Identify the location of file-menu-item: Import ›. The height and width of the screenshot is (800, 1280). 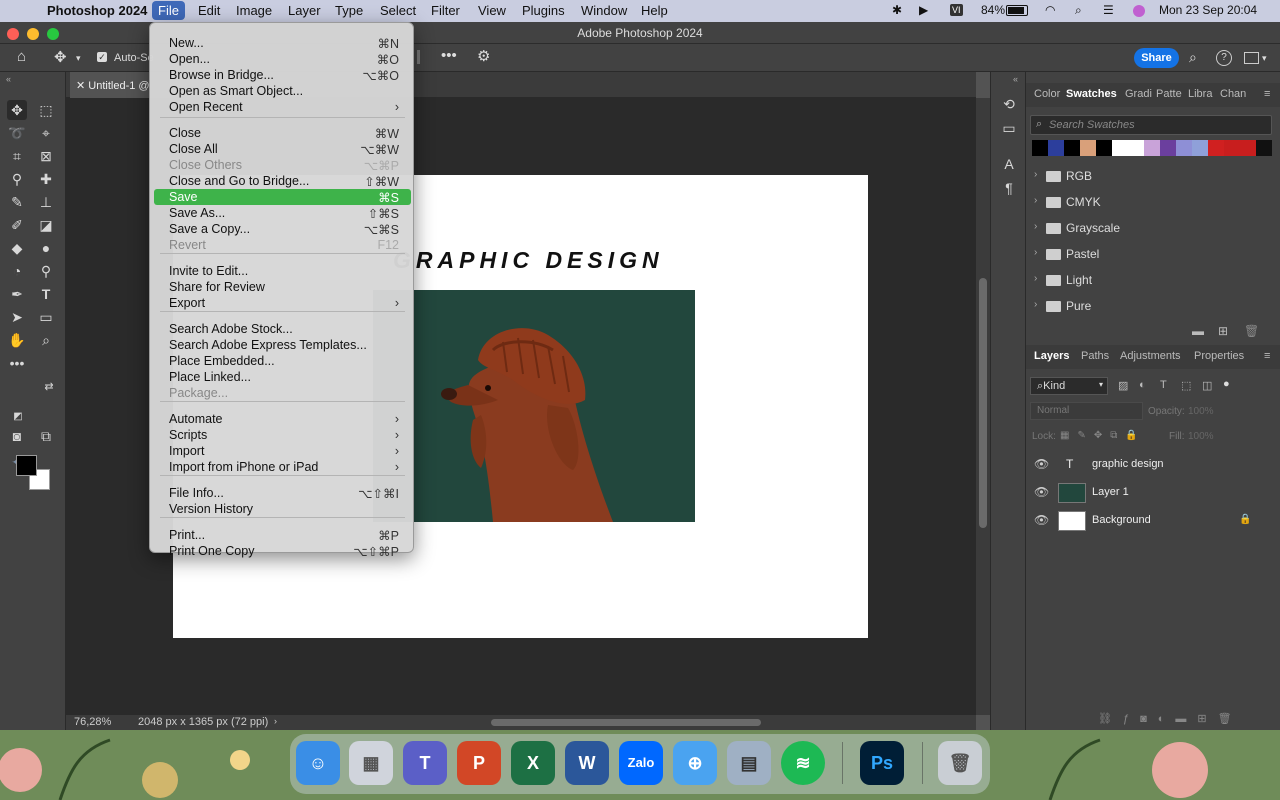
(282, 451).